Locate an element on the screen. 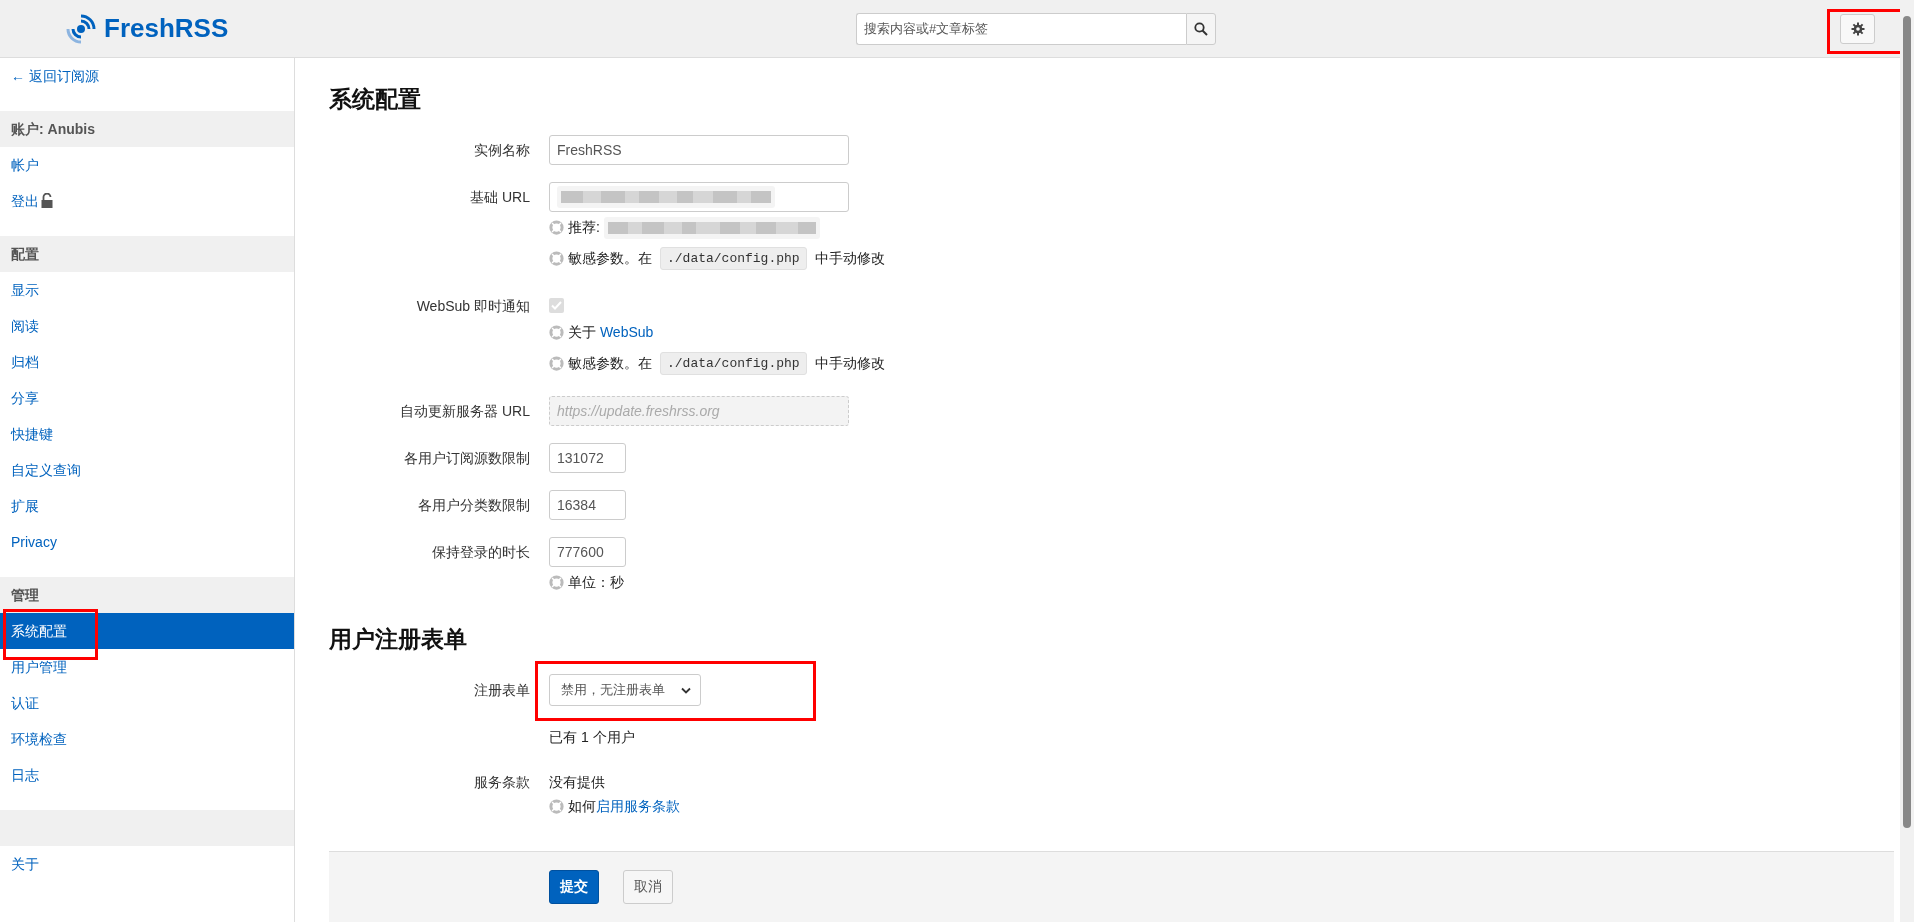 The height and width of the screenshot is (922, 1914). check-icon is located at coordinates (556, 305).